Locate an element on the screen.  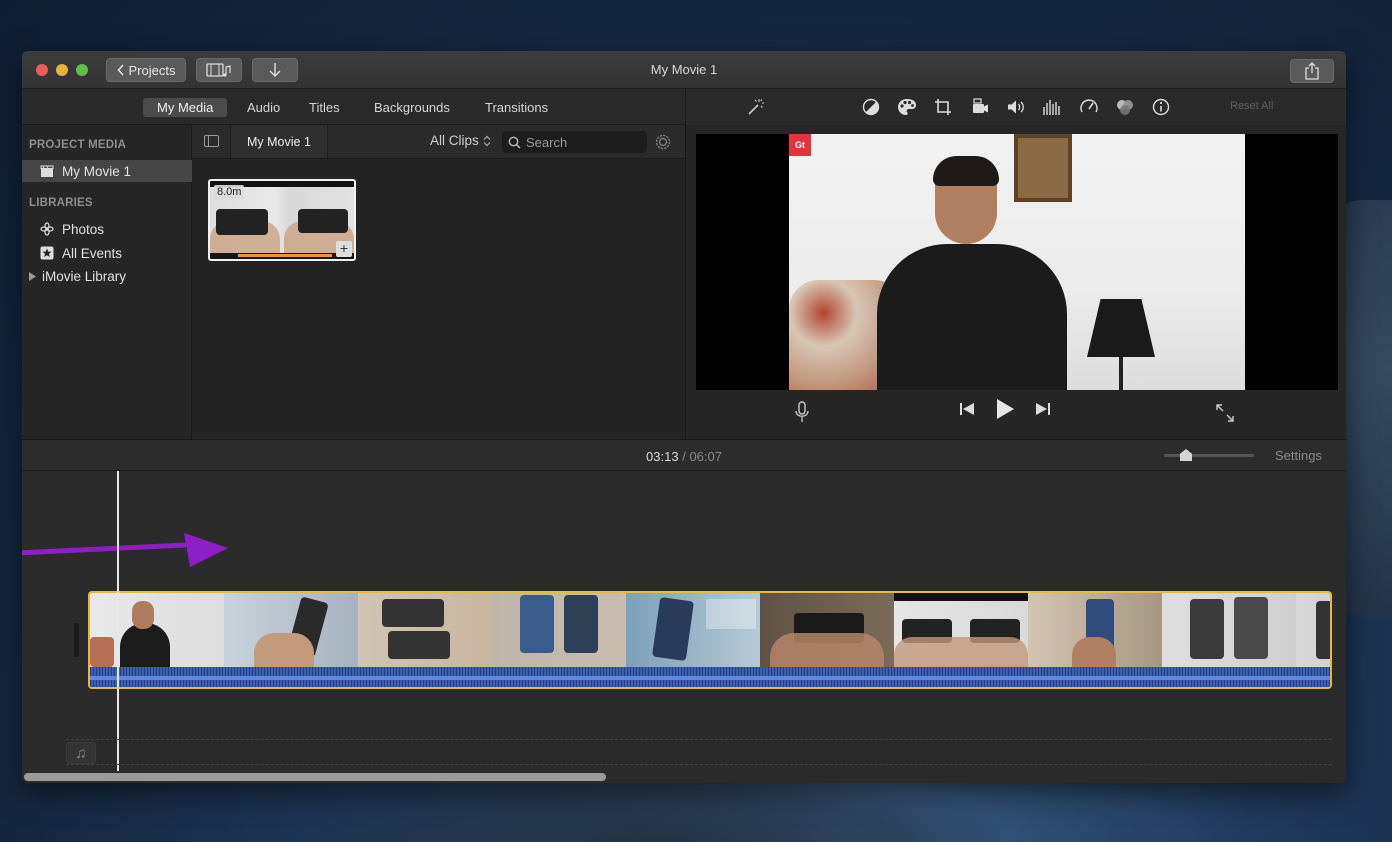
video-person-body is located at coordinates (972, 317).